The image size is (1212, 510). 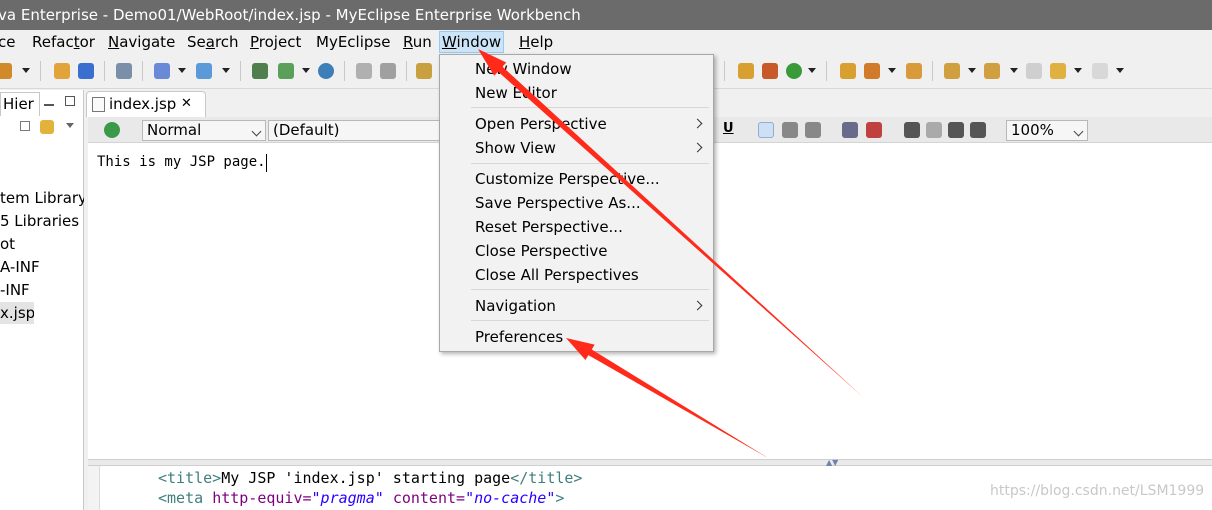 I want to click on tree-item: tem Library, so click(x=42, y=198).